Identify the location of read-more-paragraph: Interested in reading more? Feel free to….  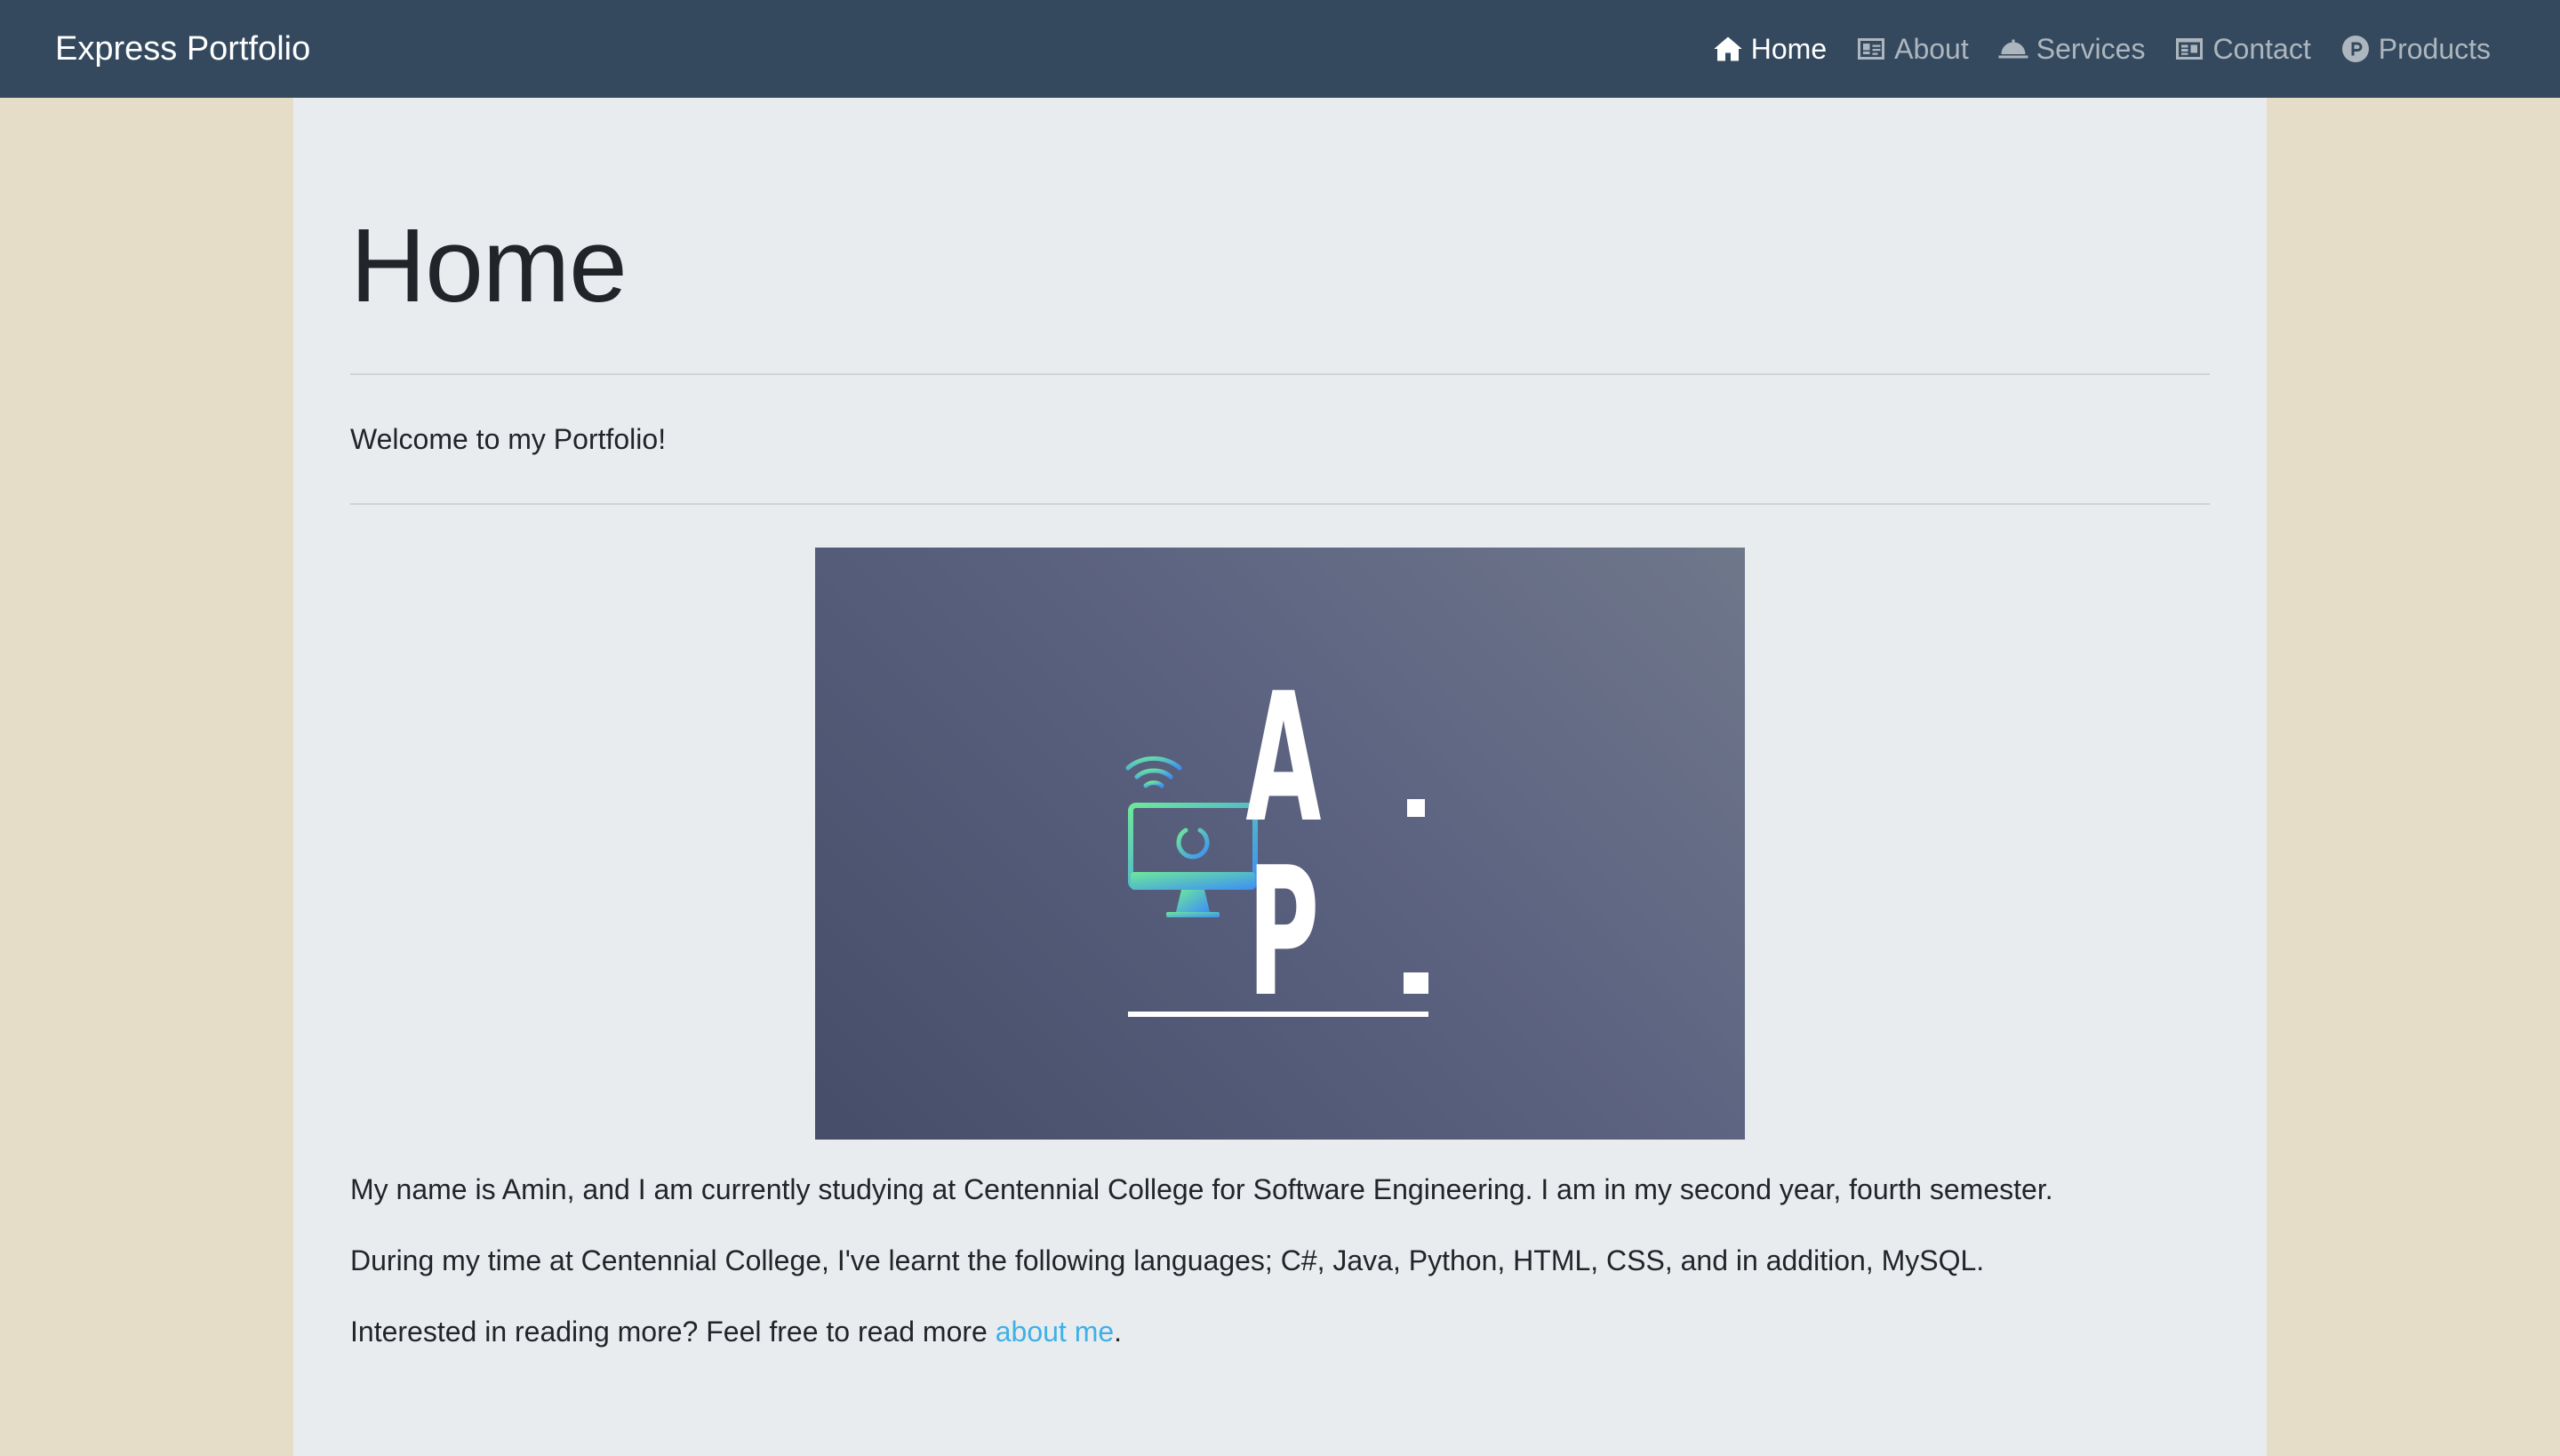
(1280, 1331).